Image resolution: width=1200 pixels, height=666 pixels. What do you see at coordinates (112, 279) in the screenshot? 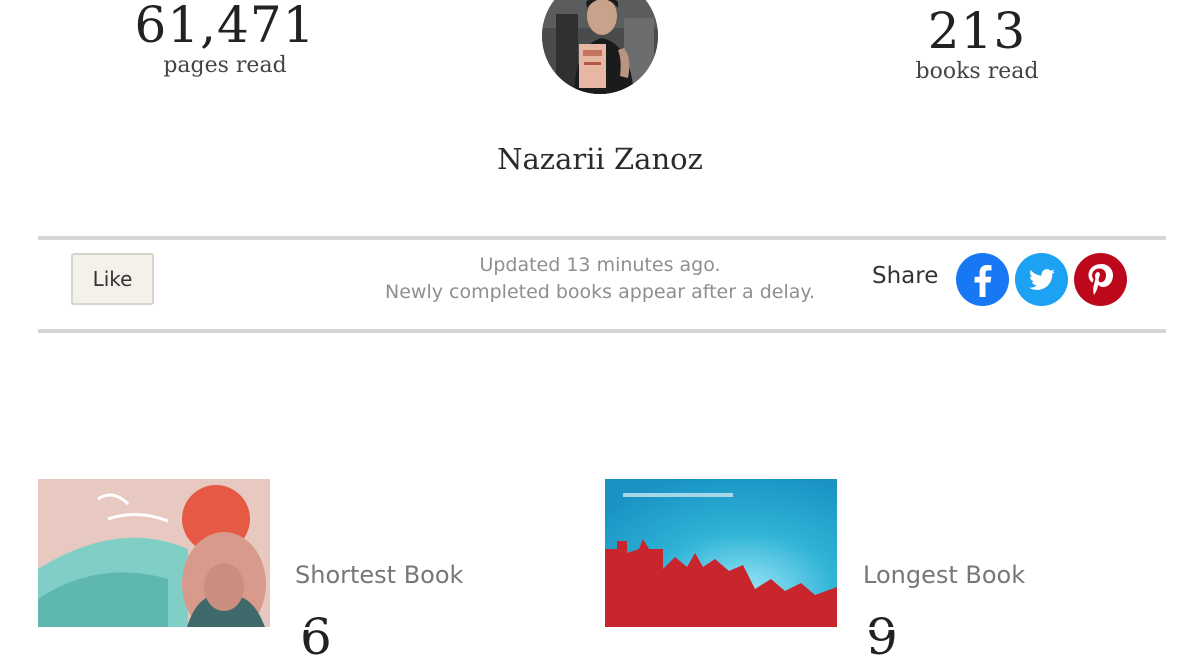
I see `like-button: Like` at bounding box center [112, 279].